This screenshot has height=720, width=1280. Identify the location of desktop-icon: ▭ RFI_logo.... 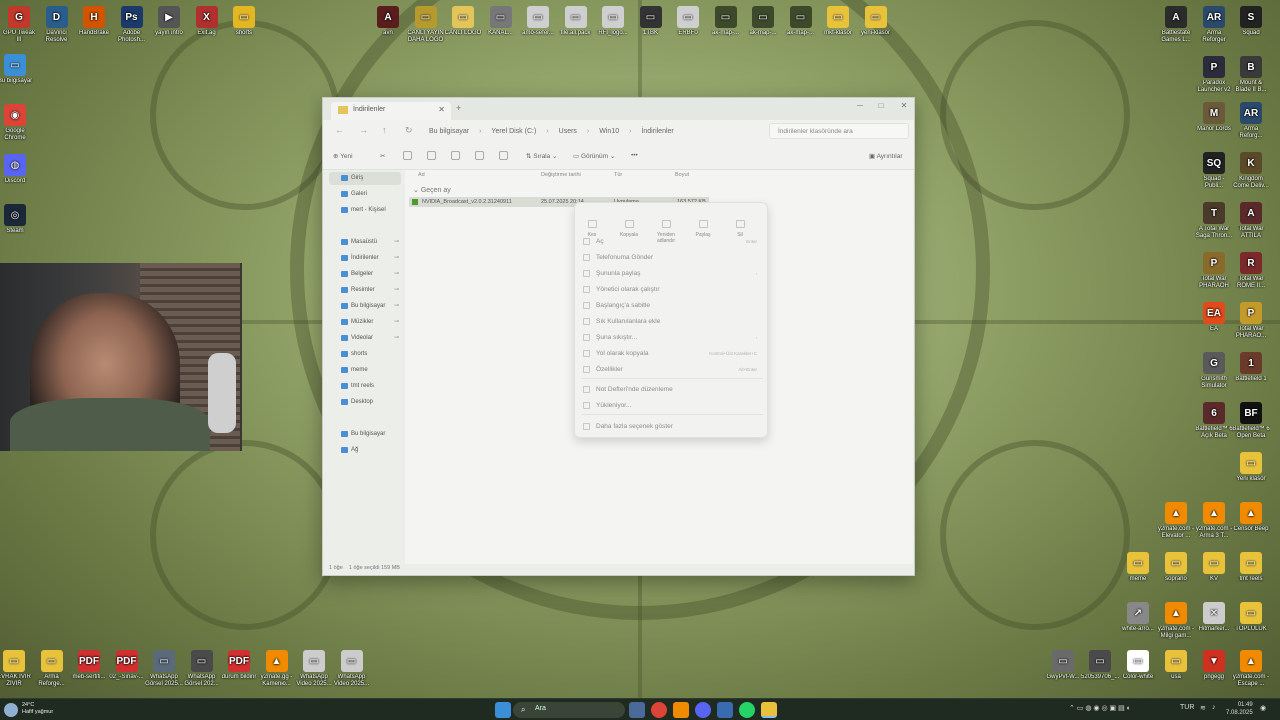
(613, 25).